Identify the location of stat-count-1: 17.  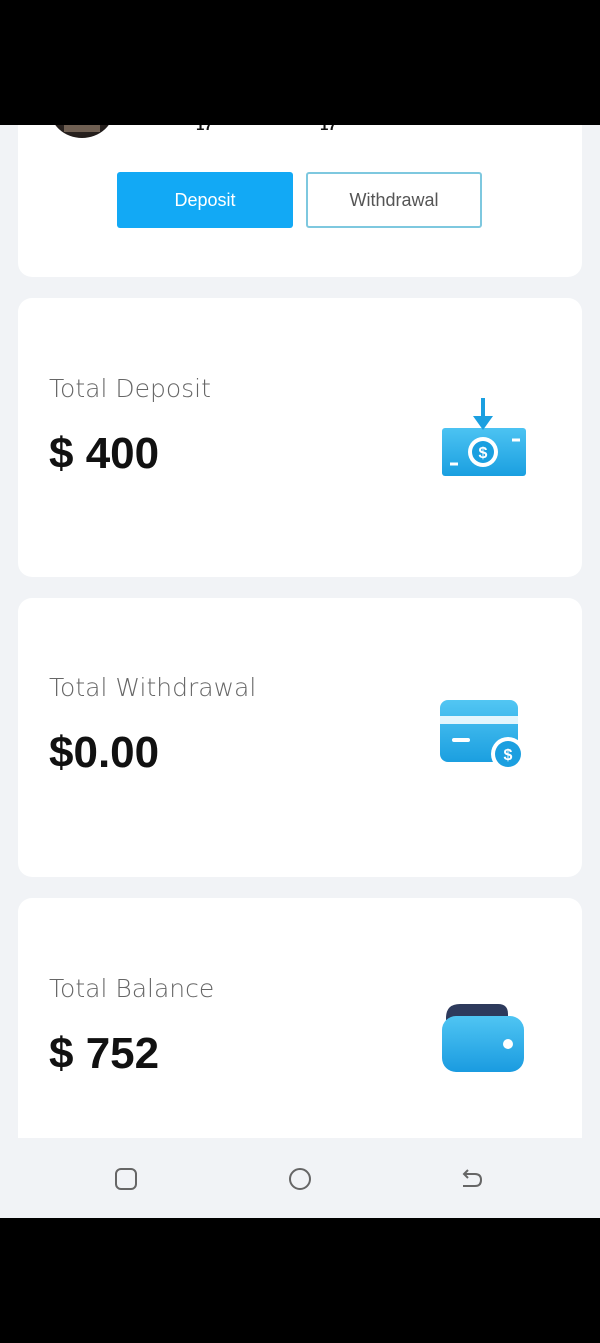
(204, 129).